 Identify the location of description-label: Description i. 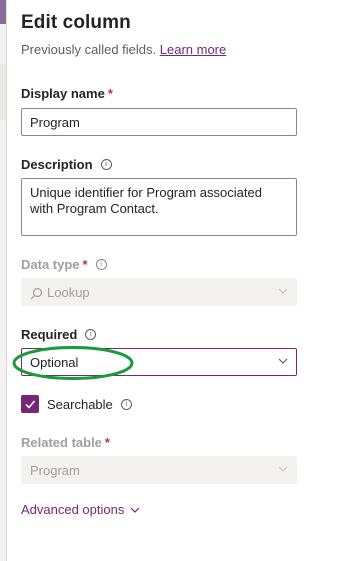
(66, 164).